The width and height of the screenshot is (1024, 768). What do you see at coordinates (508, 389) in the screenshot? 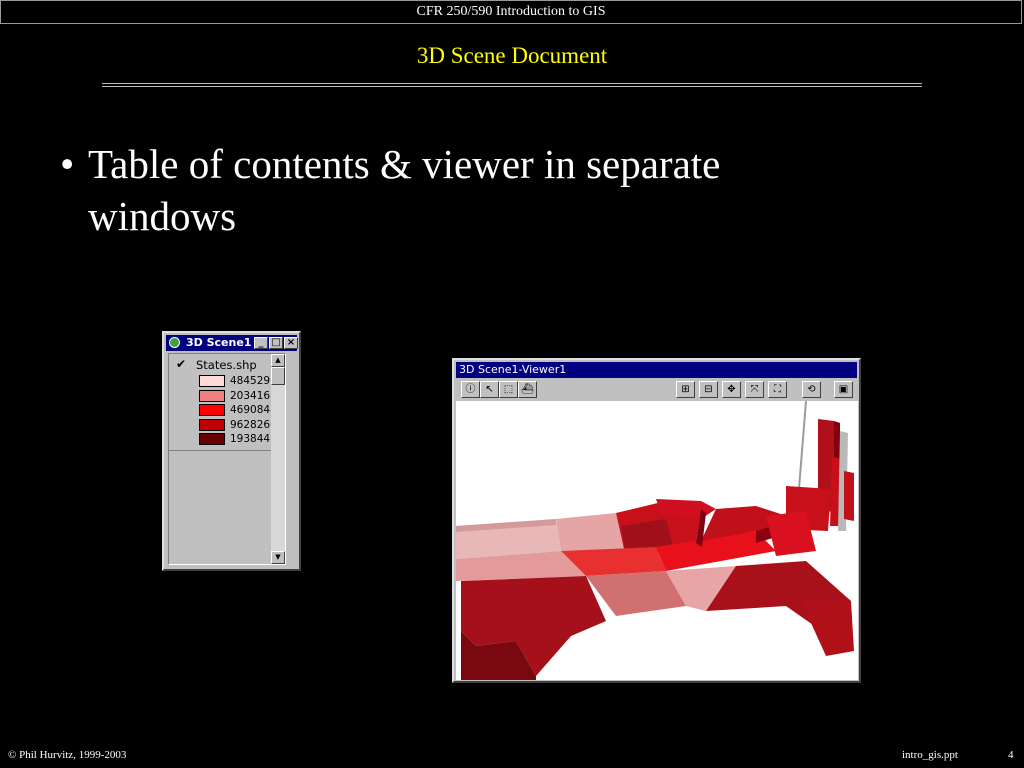
I see `select-icon: ⬚` at bounding box center [508, 389].